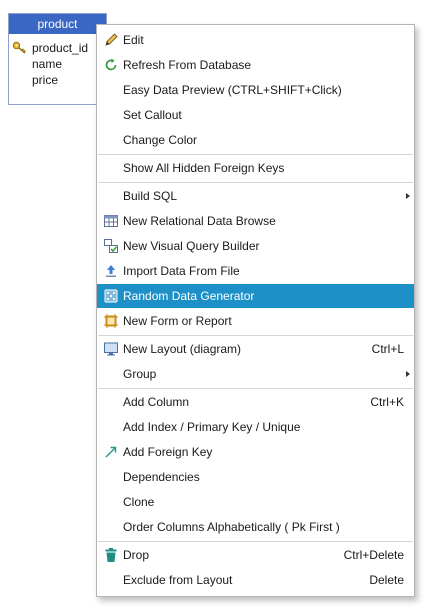 The height and width of the screenshot is (614, 441). Describe the element at coordinates (204, 168) in the screenshot. I see `menu-item-label: Show All Hidden Foreign Keys` at that location.